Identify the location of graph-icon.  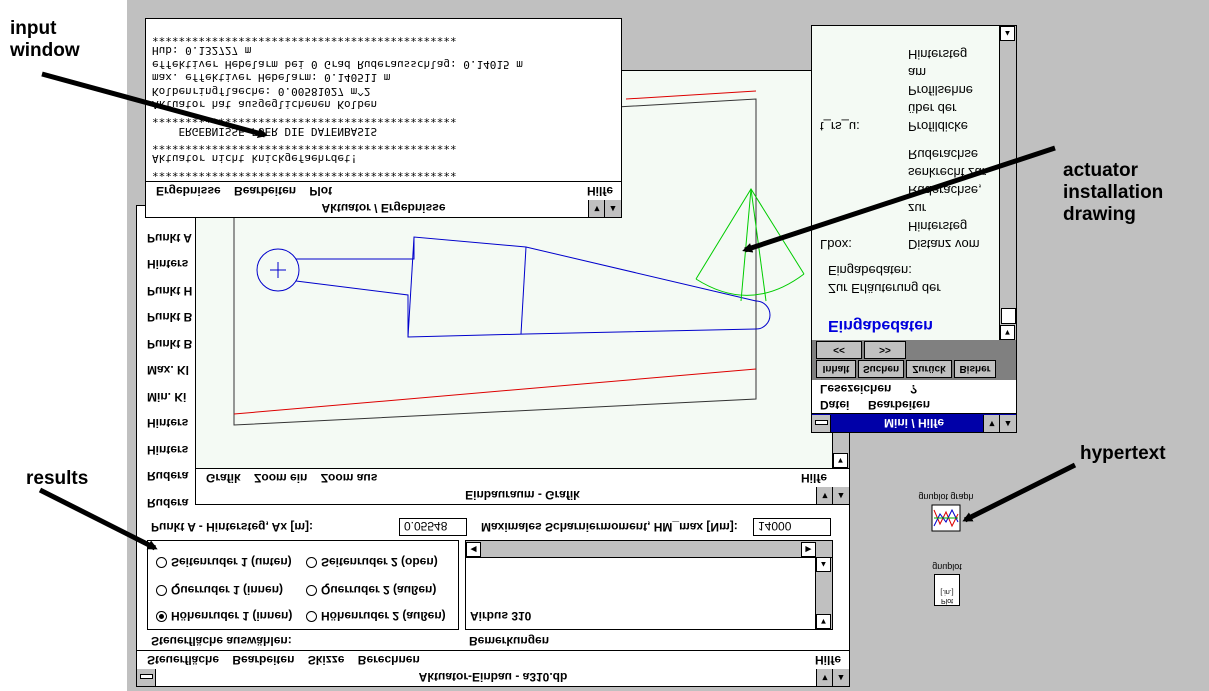
(946, 518).